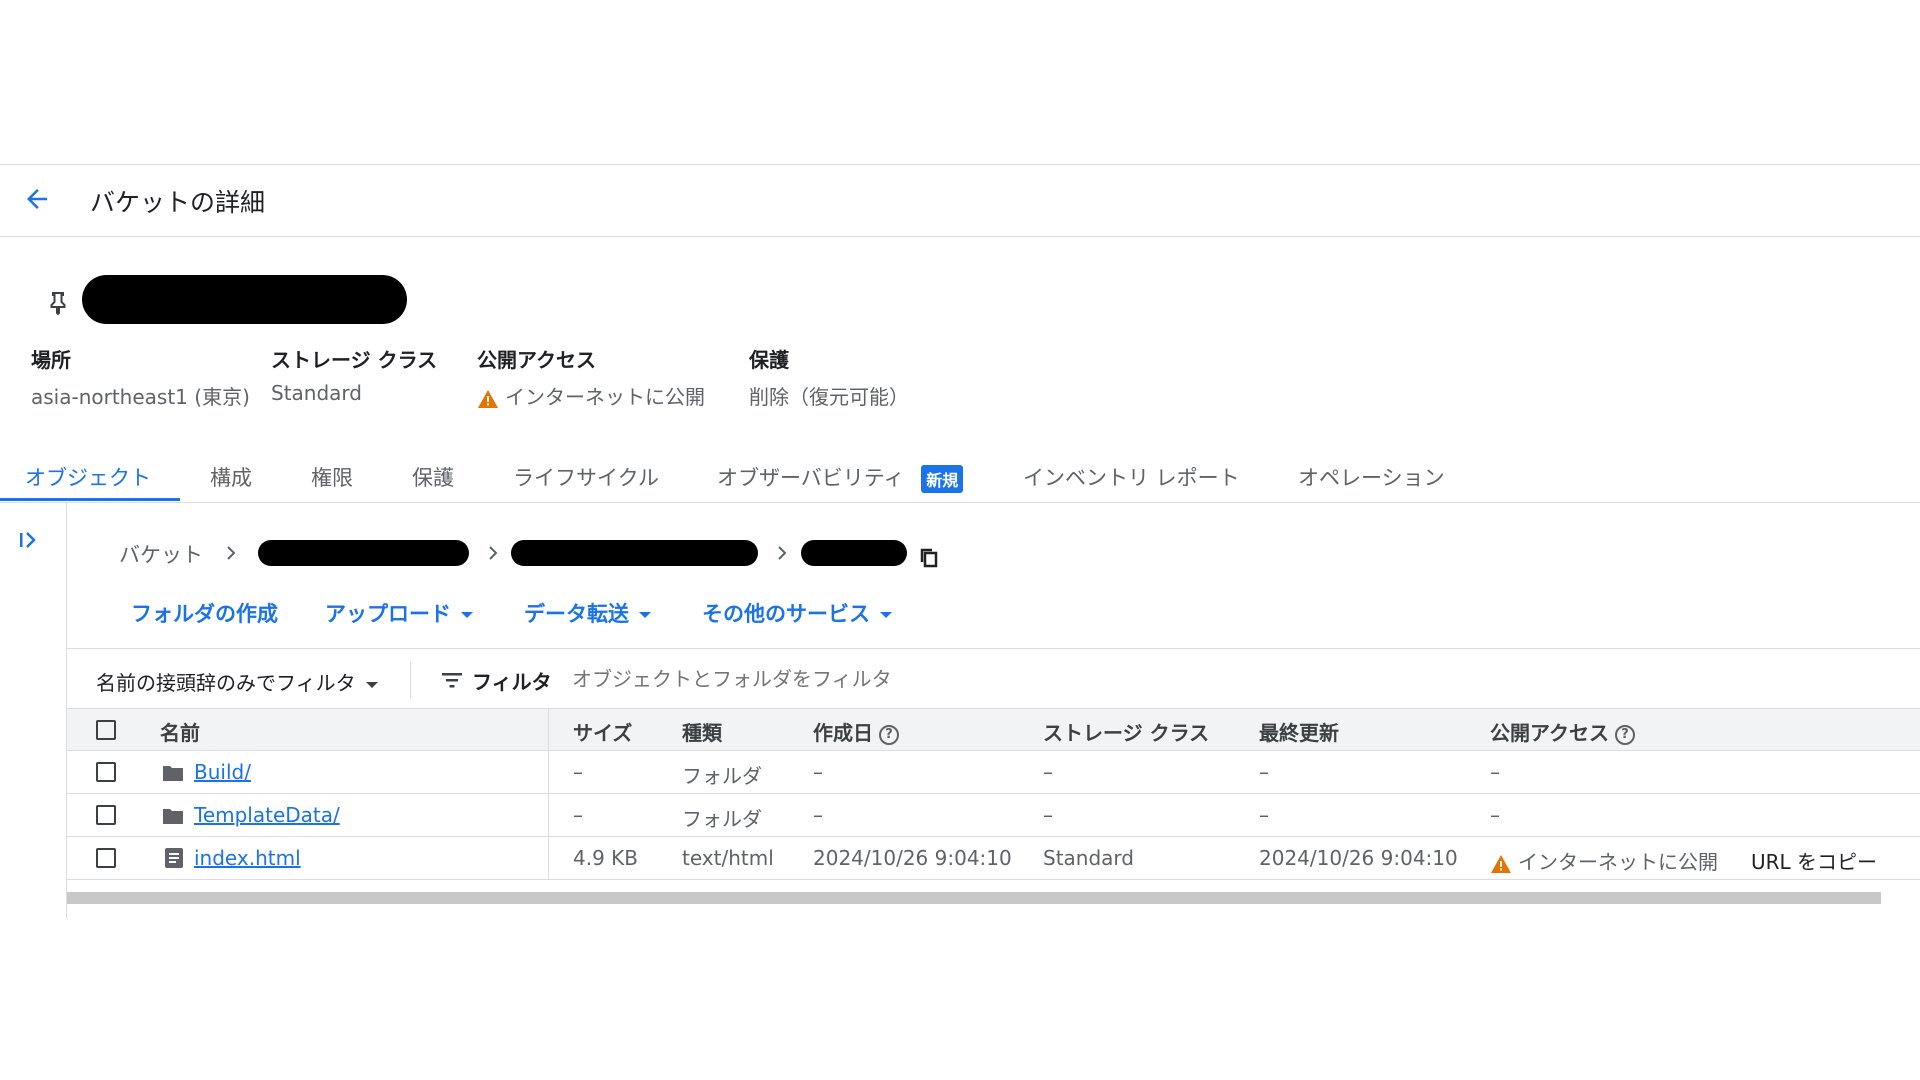 The image size is (1920, 1080). What do you see at coordinates (1299, 731) in the screenshot?
I see `col-updated: 最終更新` at bounding box center [1299, 731].